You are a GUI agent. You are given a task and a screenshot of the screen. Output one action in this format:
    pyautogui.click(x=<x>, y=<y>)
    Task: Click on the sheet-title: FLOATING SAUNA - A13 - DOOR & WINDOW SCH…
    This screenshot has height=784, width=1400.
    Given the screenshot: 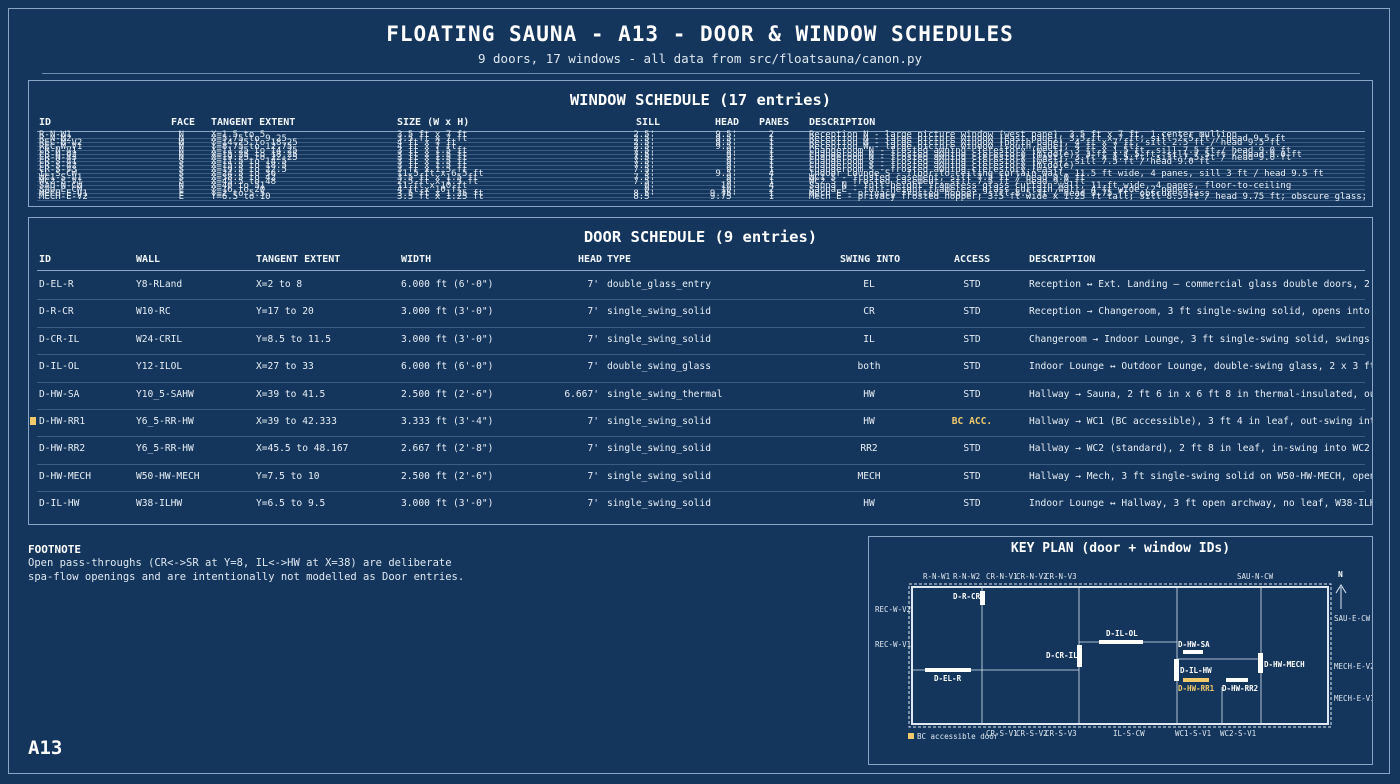 What is the action you would take?
    pyautogui.click(x=700, y=34)
    